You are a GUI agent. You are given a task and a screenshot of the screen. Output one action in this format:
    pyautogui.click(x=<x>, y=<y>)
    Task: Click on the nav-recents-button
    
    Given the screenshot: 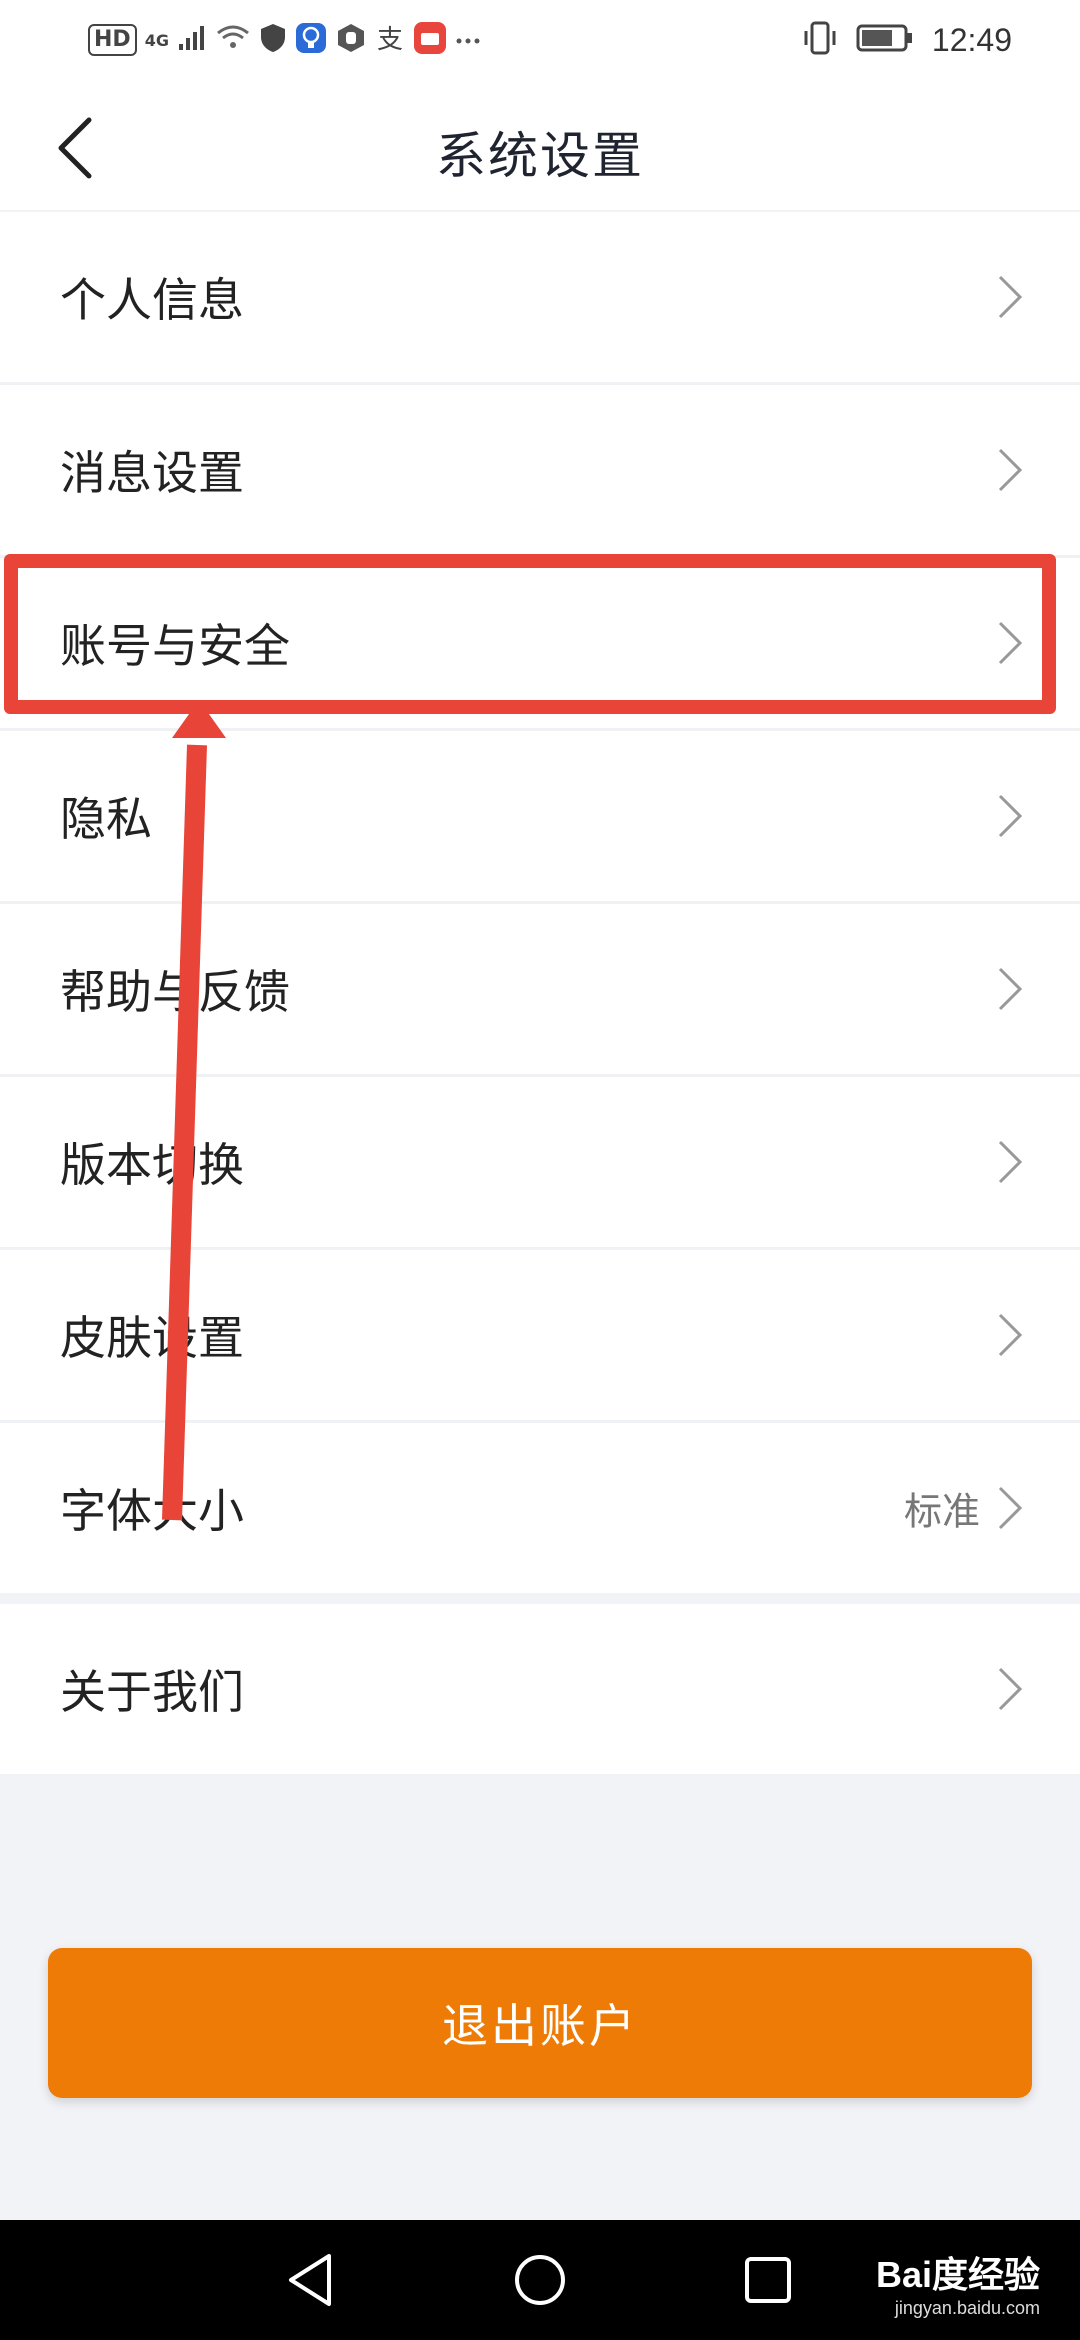 What is the action you would take?
    pyautogui.click(x=768, y=2280)
    